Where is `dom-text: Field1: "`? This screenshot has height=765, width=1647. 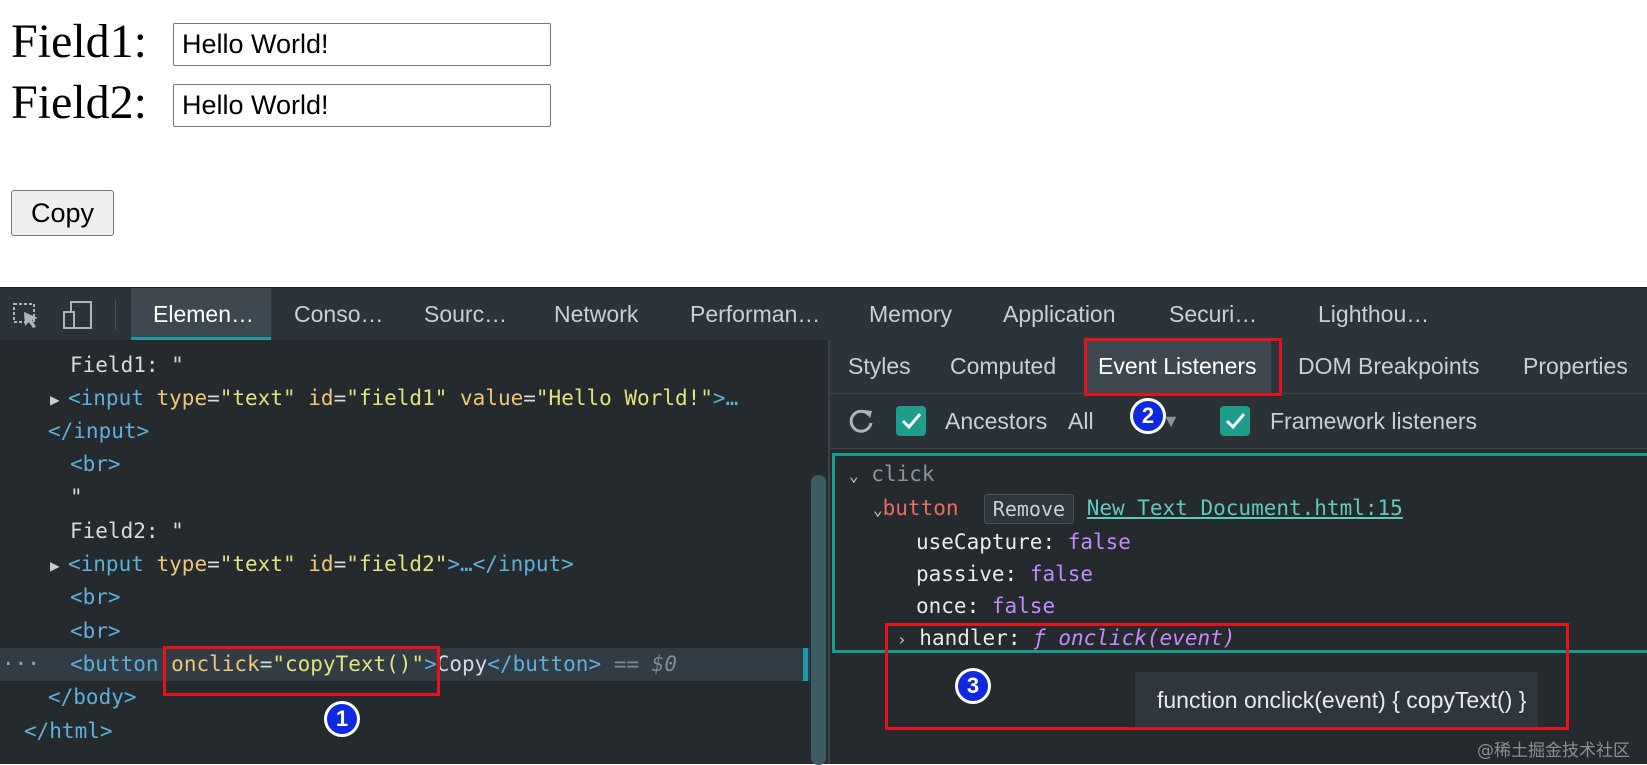
dom-text: Field1: " is located at coordinates (127, 365).